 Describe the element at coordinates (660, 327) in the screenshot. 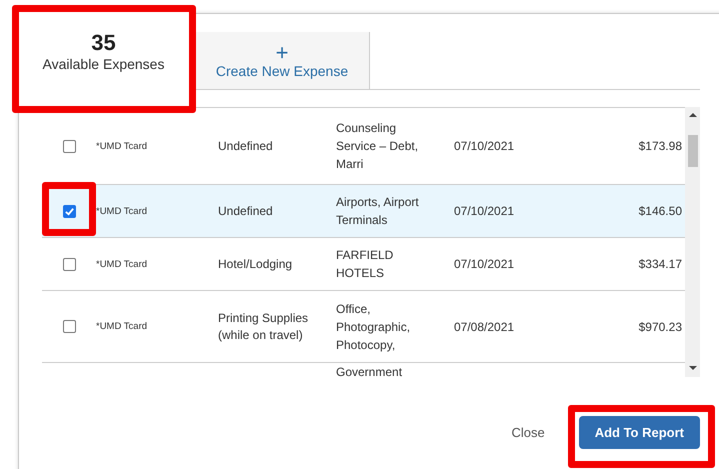

I see `table-cell: $970.23` at that location.